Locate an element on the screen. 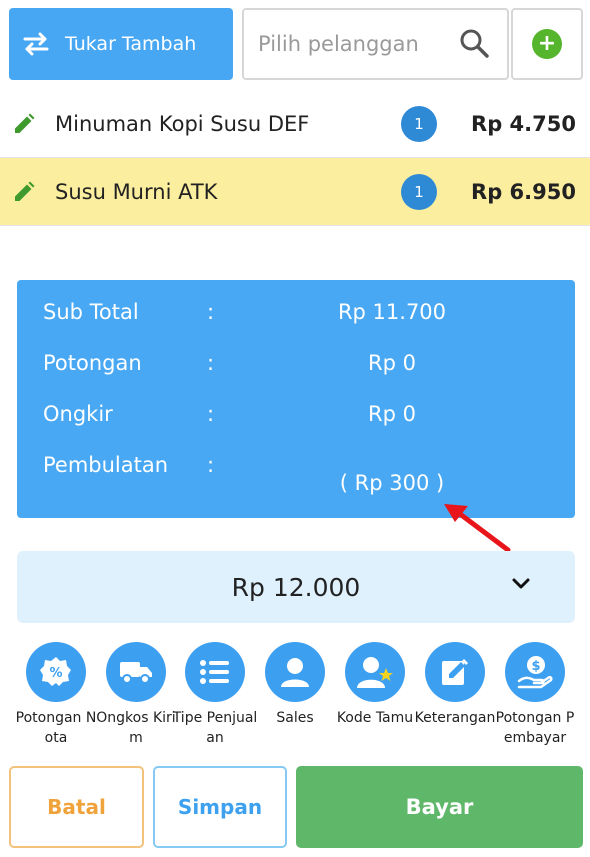 Image resolution: width=590 pixels, height=857 pixels. item-price: Rp 6.950 is located at coordinates (523, 191).